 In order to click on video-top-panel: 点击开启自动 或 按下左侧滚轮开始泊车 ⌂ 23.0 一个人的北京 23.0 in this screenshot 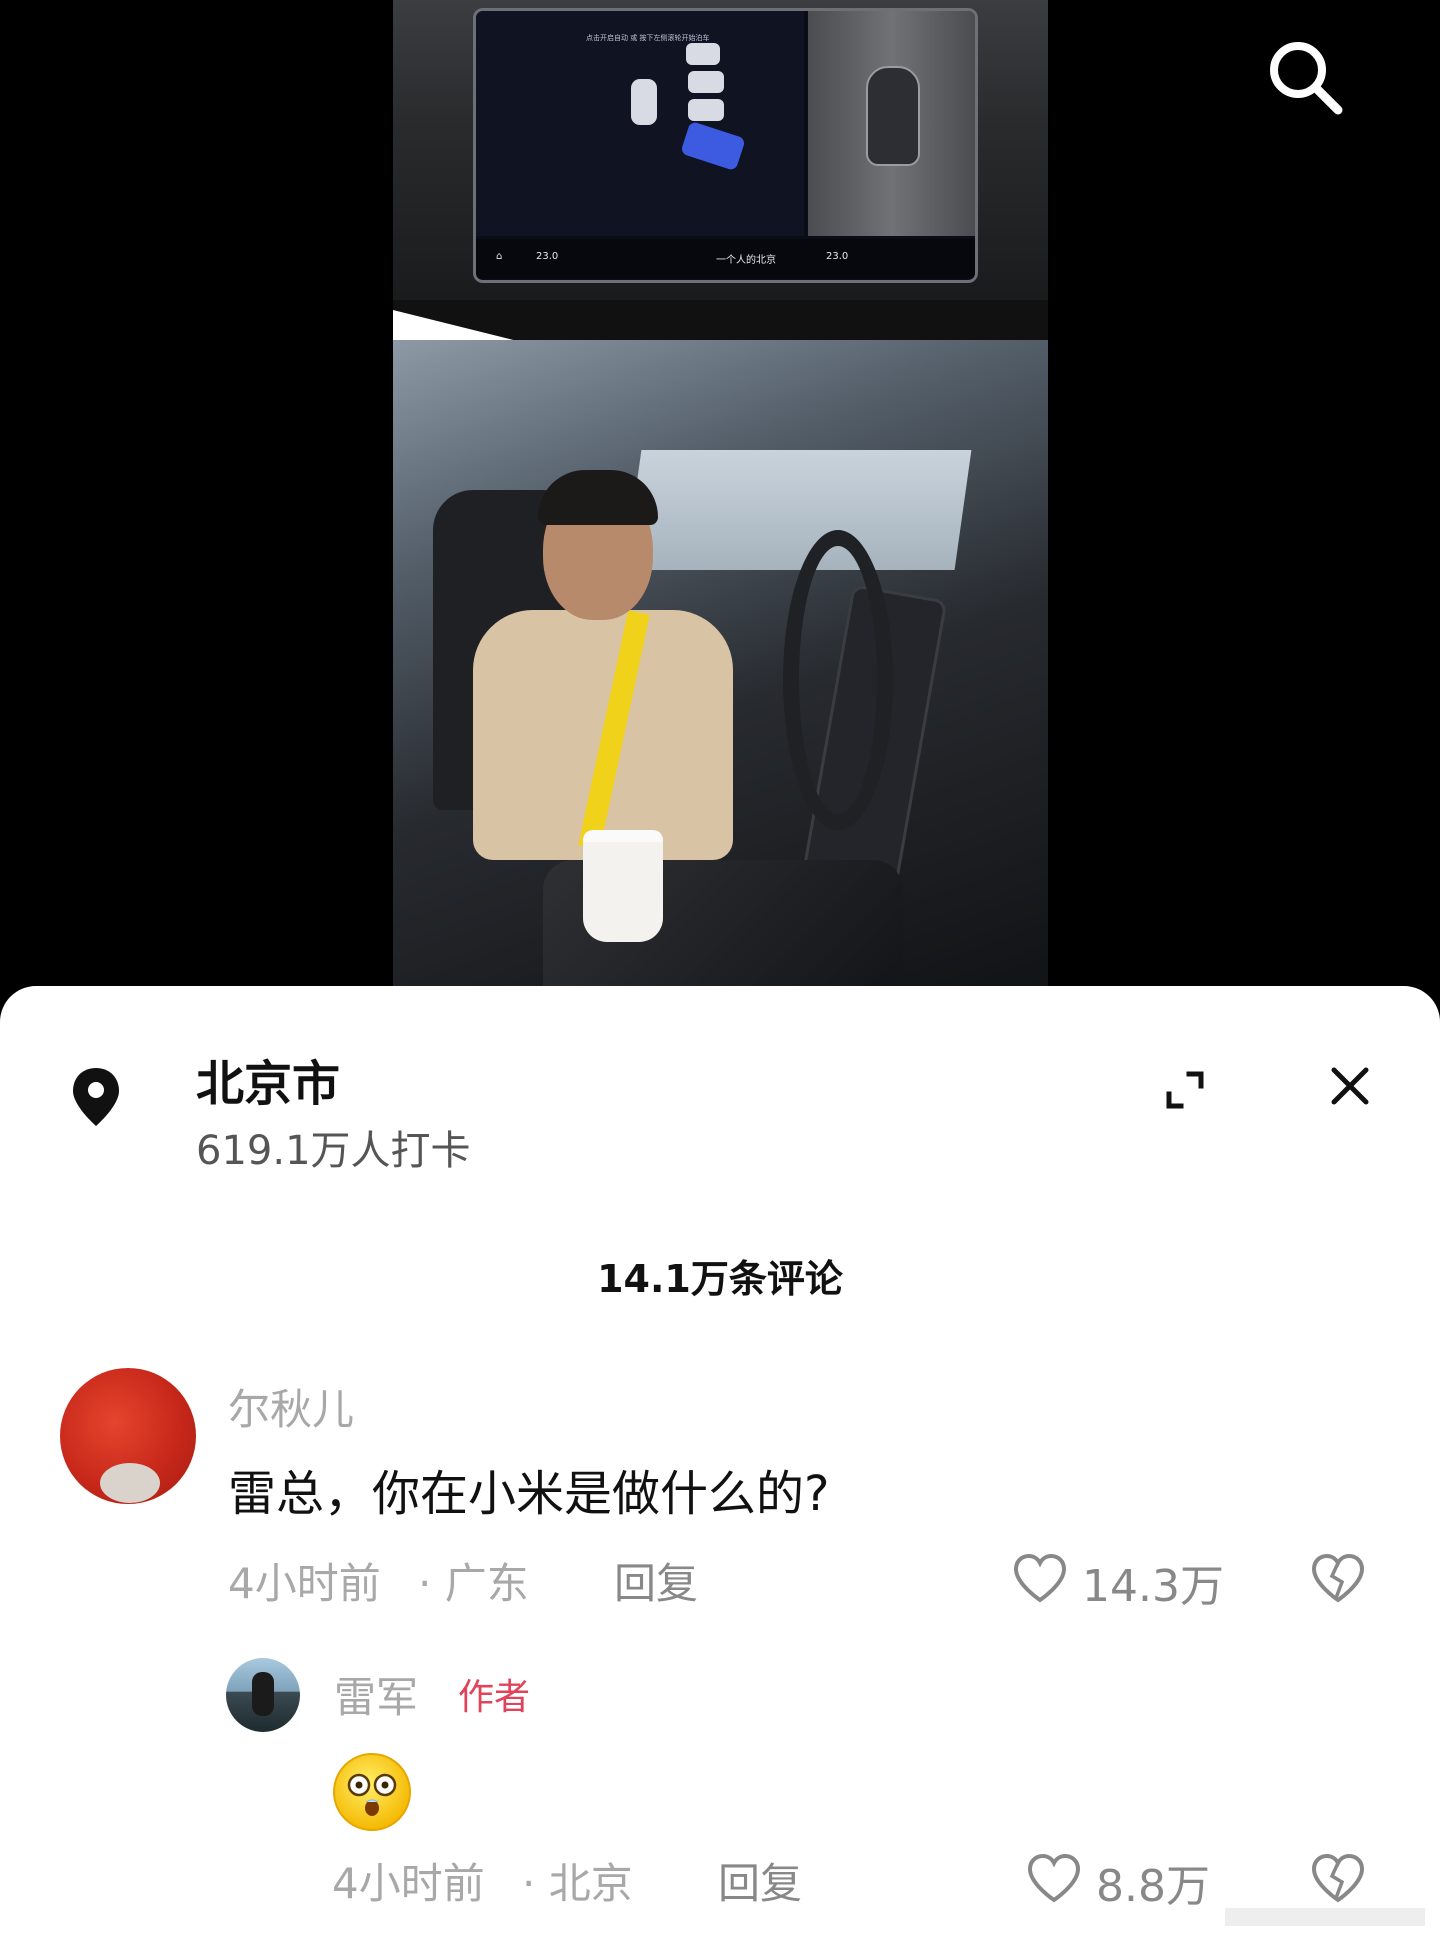, I will do `click(720, 150)`.